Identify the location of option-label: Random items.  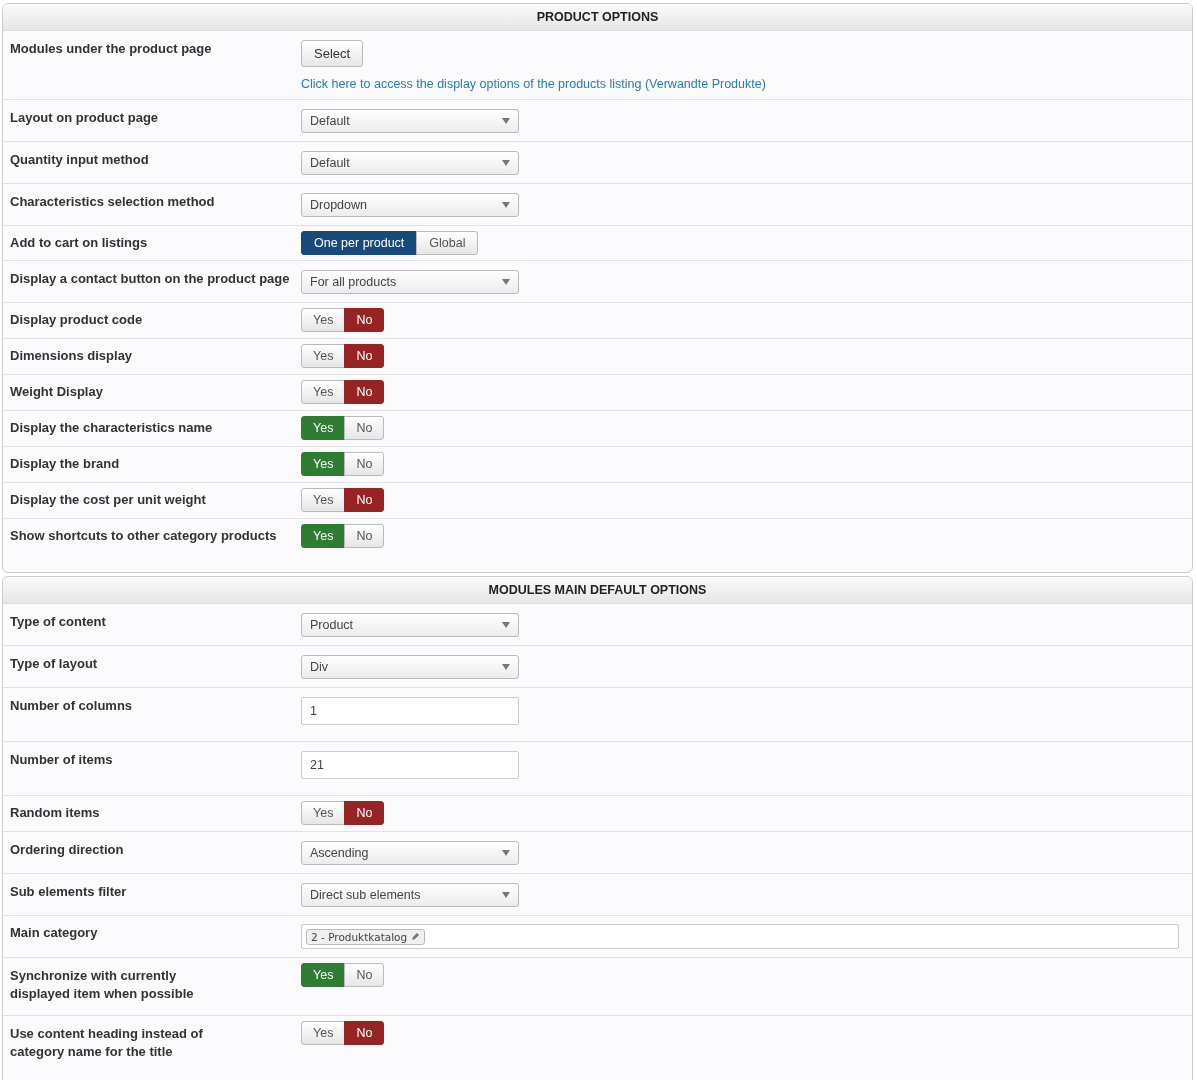
(55, 813).